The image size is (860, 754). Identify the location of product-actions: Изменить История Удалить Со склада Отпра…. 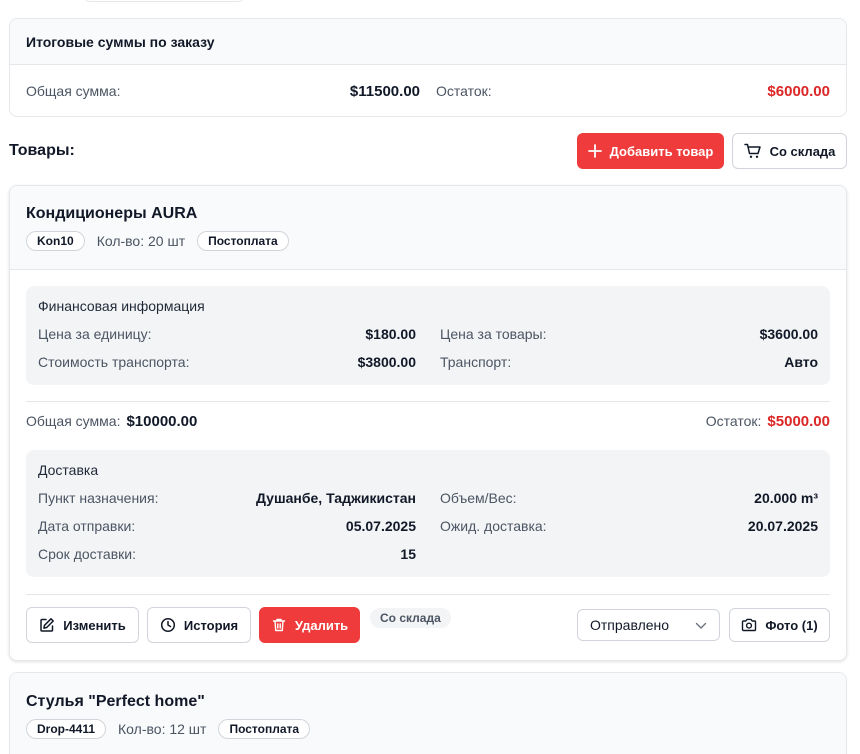
(428, 625).